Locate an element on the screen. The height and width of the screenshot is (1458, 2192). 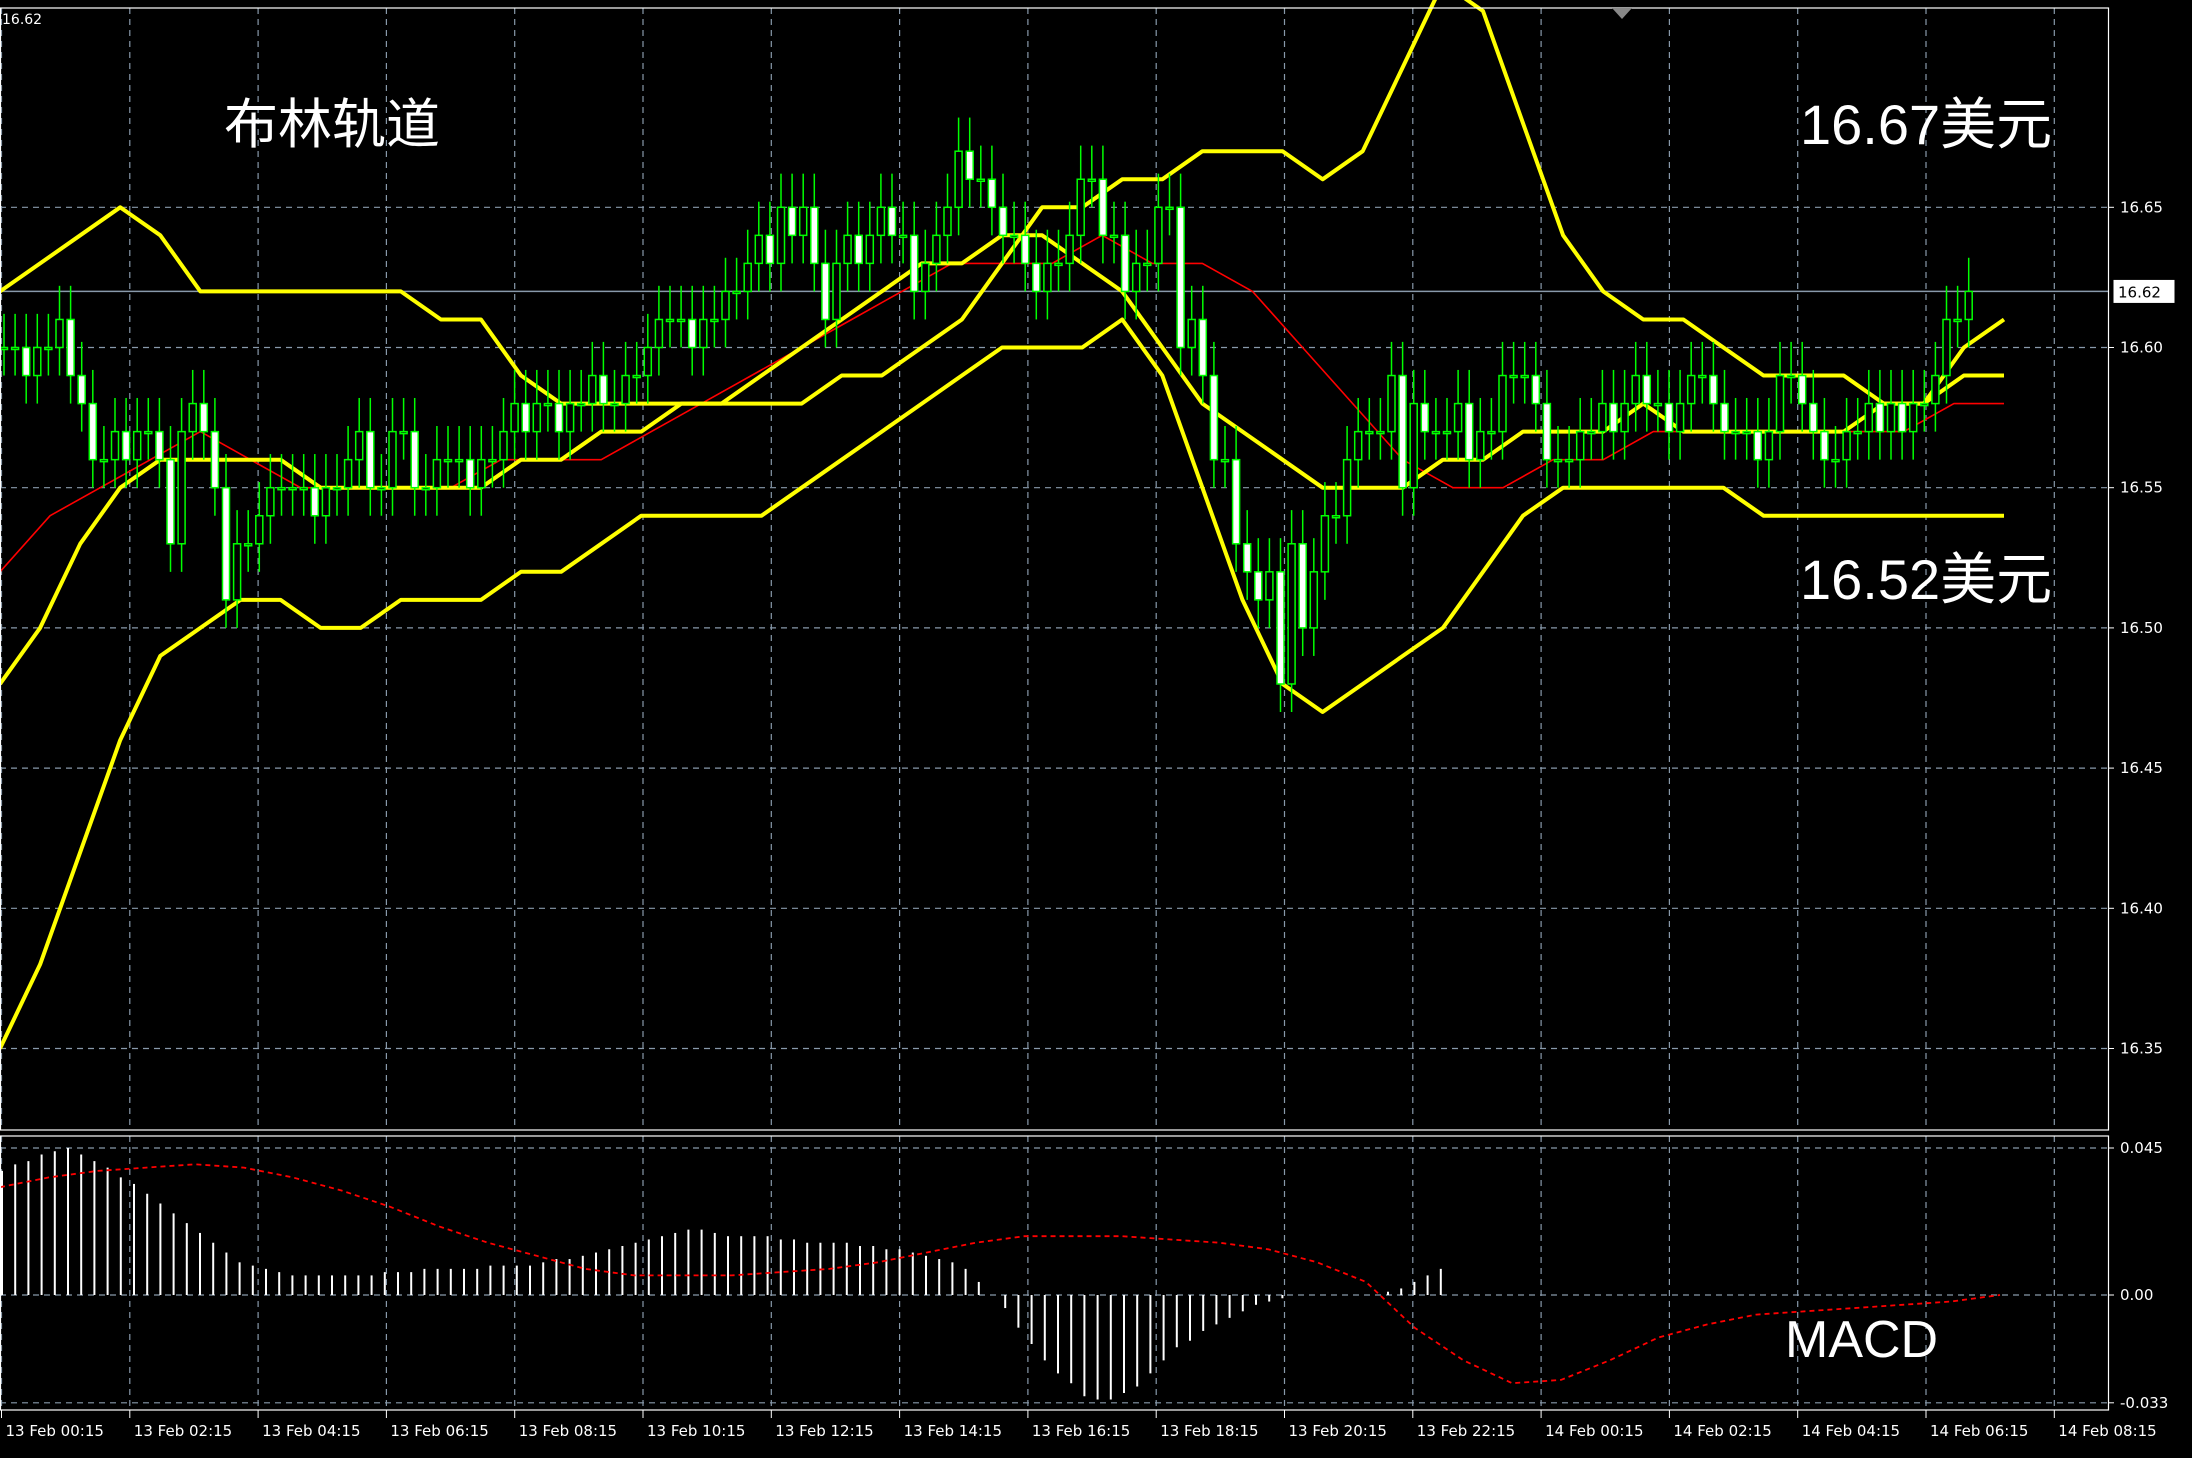
price-tick-label: 16.55 is located at coordinates (2141, 488).